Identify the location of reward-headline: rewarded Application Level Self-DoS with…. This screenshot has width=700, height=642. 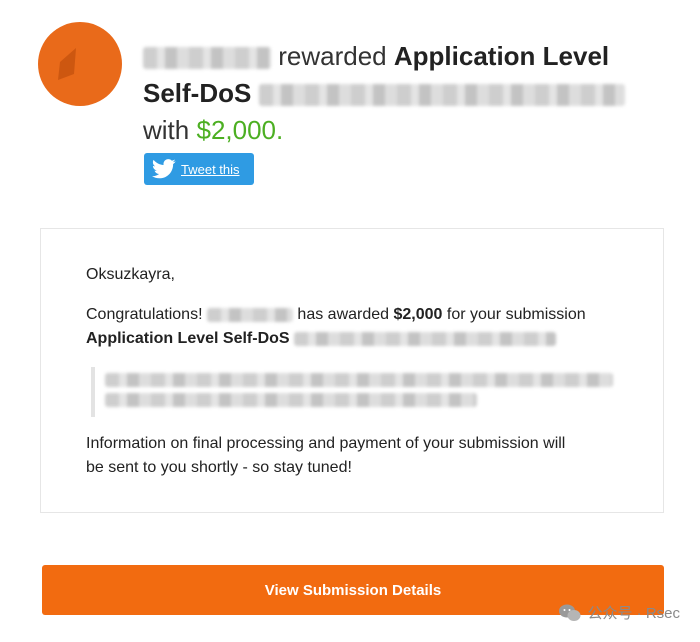
(403, 93).